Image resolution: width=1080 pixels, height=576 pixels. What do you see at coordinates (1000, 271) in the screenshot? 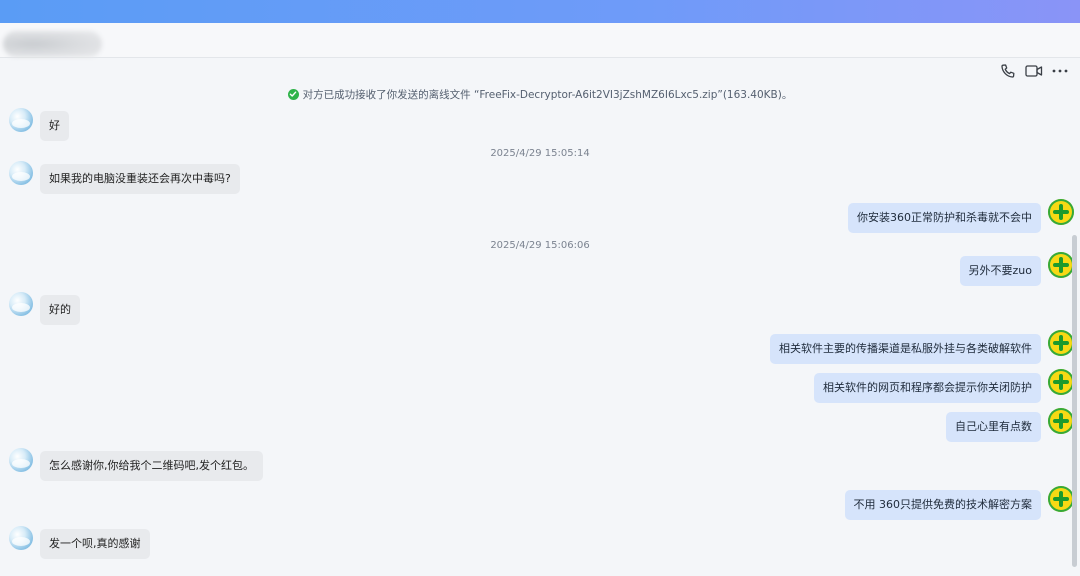
I see `outgoing-message: 另外不要zuo` at bounding box center [1000, 271].